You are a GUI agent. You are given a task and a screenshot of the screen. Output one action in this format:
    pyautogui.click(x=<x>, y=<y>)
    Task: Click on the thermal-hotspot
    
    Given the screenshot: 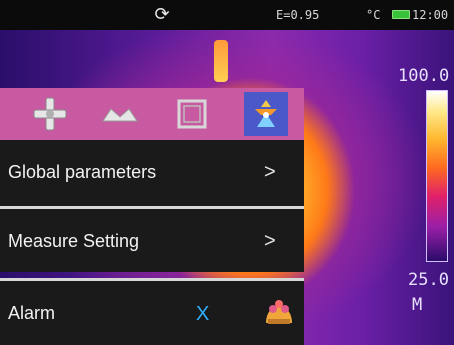 What is the action you would take?
    pyautogui.click(x=221, y=61)
    